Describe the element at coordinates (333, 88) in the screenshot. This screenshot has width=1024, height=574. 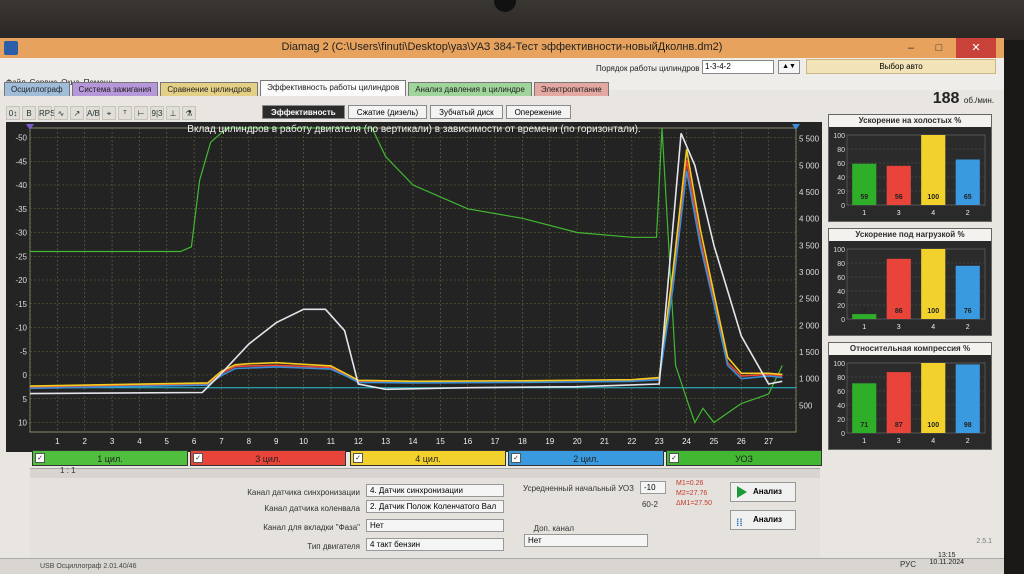
I see `tab-cylinder-efficiency: Эффективность работы цилиндров` at that location.